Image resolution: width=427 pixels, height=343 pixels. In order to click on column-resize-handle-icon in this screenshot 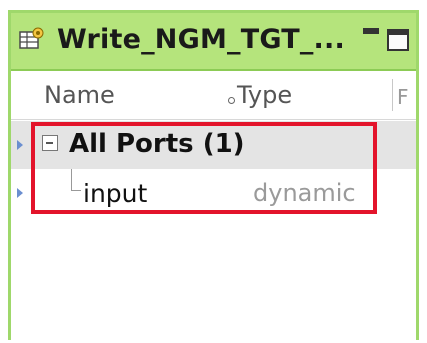, I will do `click(231, 100)`.